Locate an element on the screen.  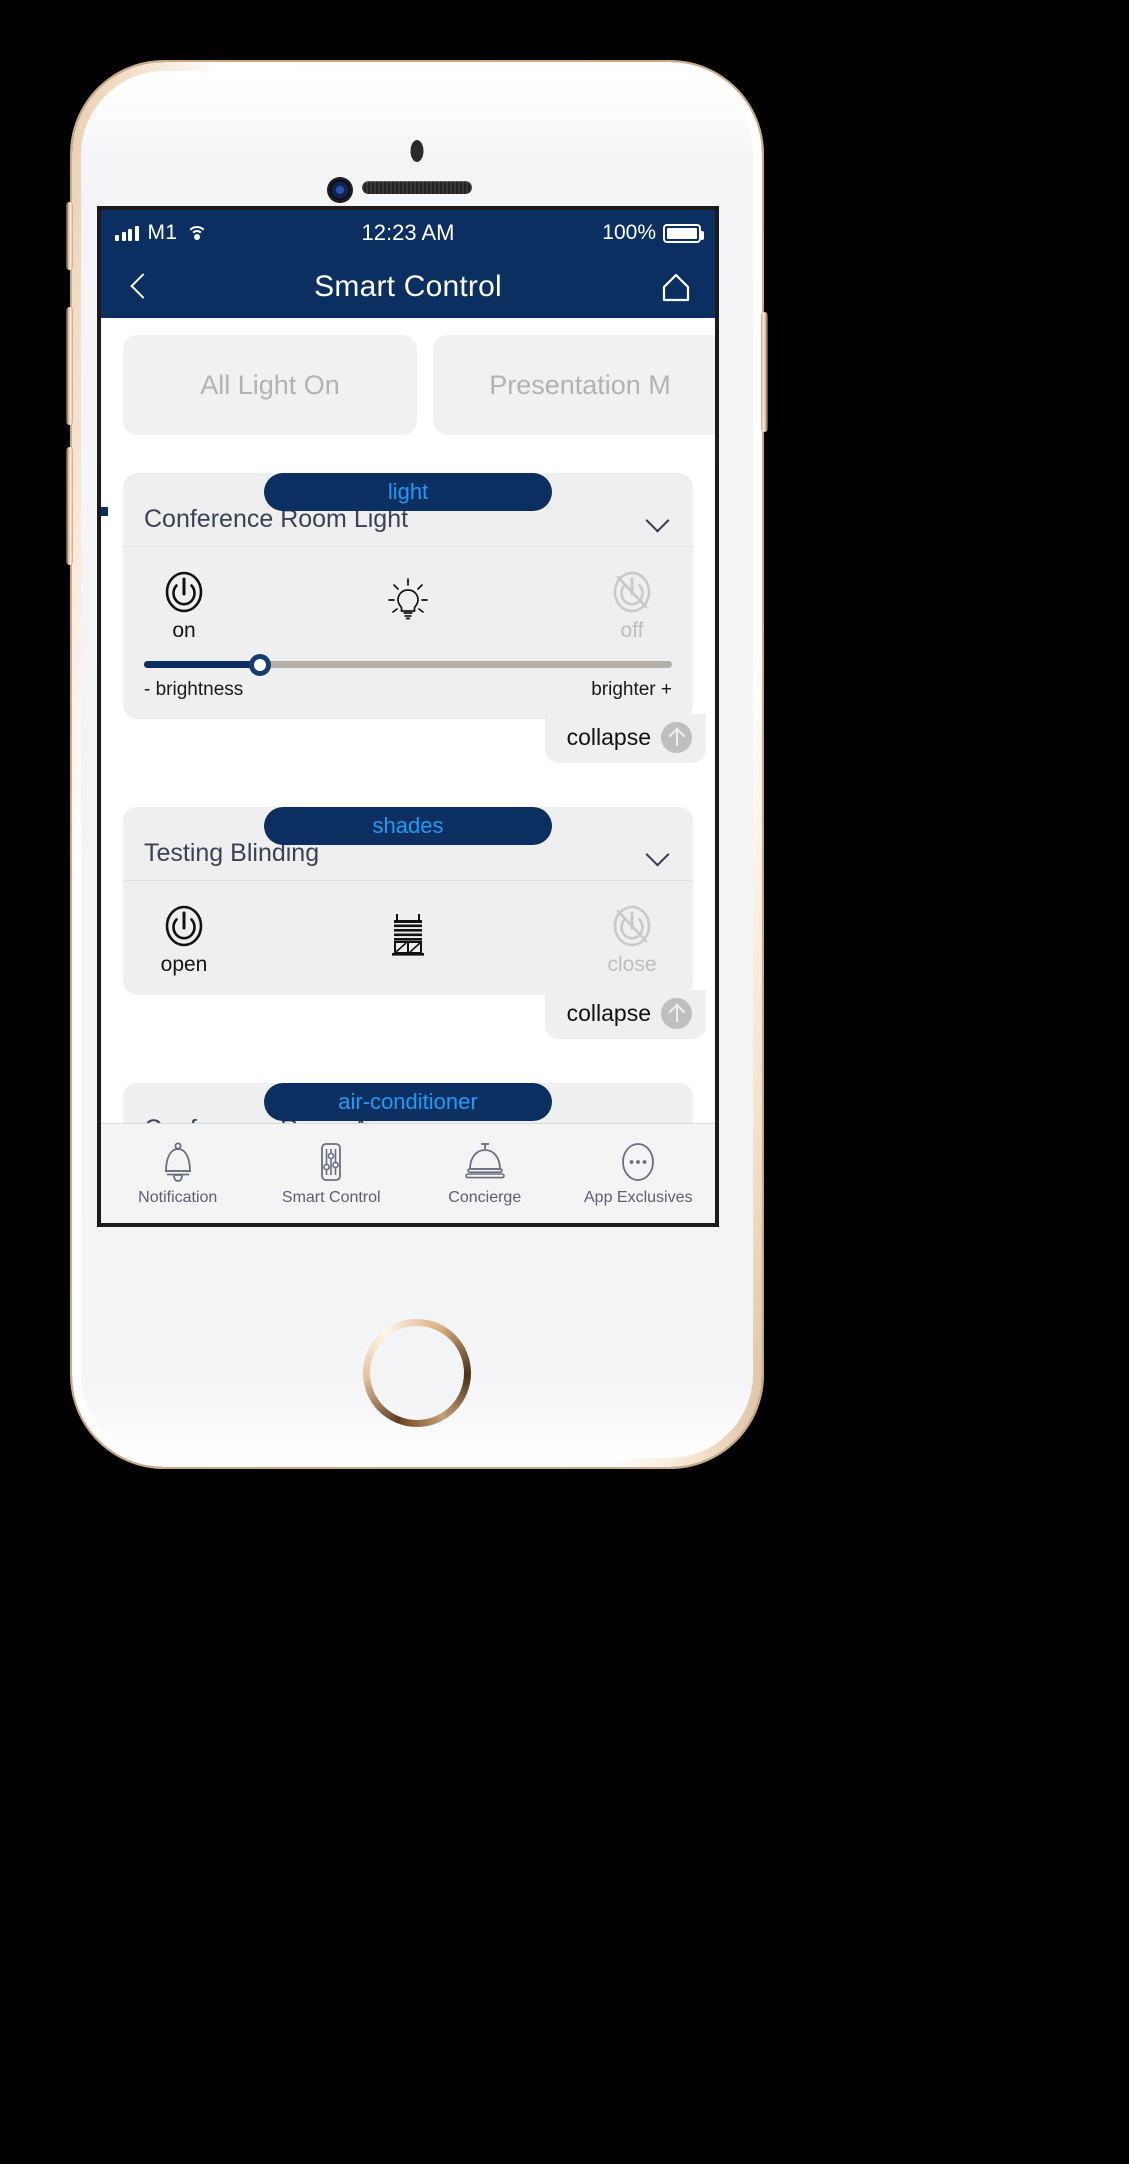
tab-notification: Notification is located at coordinates (178, 1174).